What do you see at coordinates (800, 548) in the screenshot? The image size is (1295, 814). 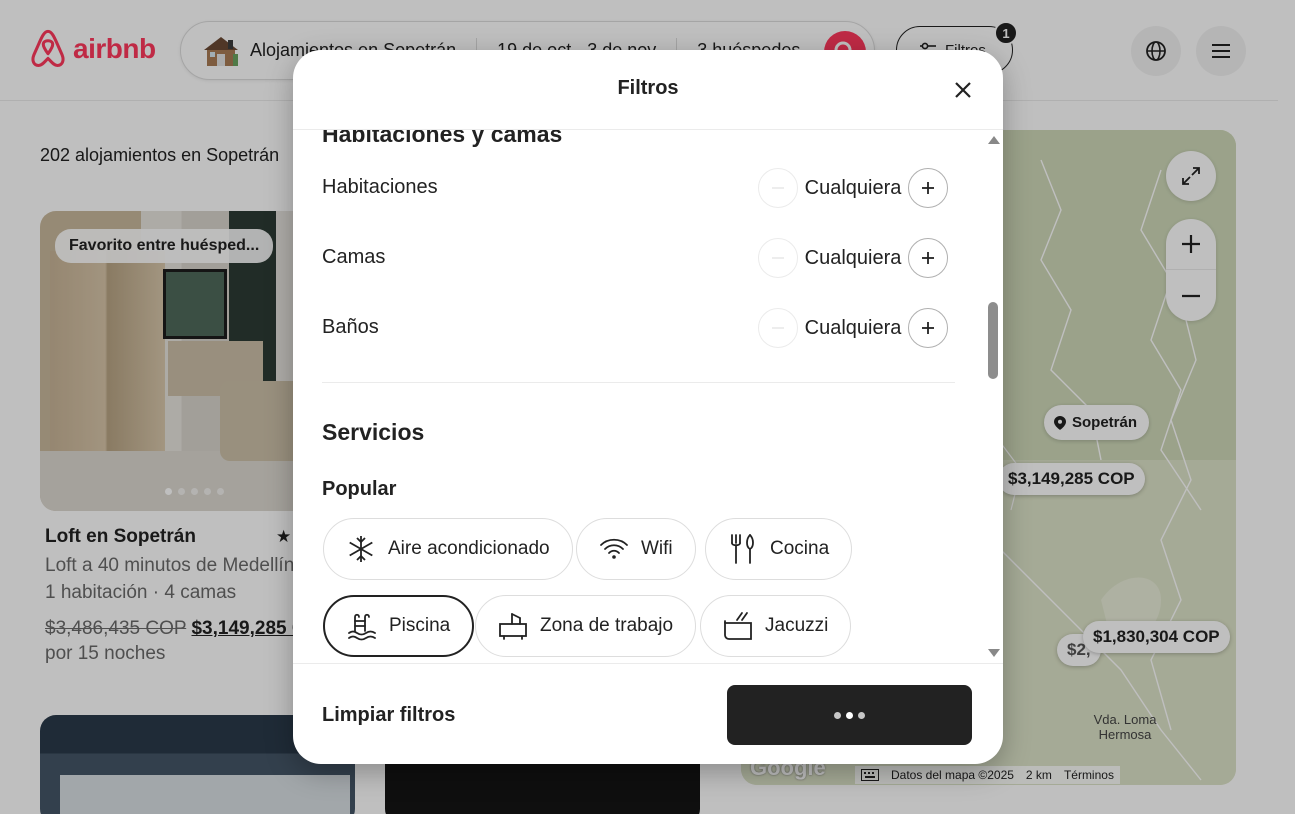 I see `chip-label: Cocina` at bounding box center [800, 548].